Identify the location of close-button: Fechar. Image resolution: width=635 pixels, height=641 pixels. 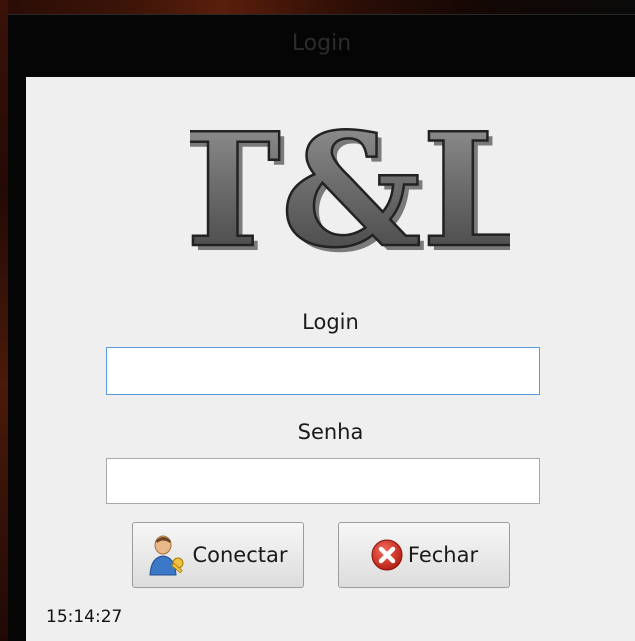
(424, 555).